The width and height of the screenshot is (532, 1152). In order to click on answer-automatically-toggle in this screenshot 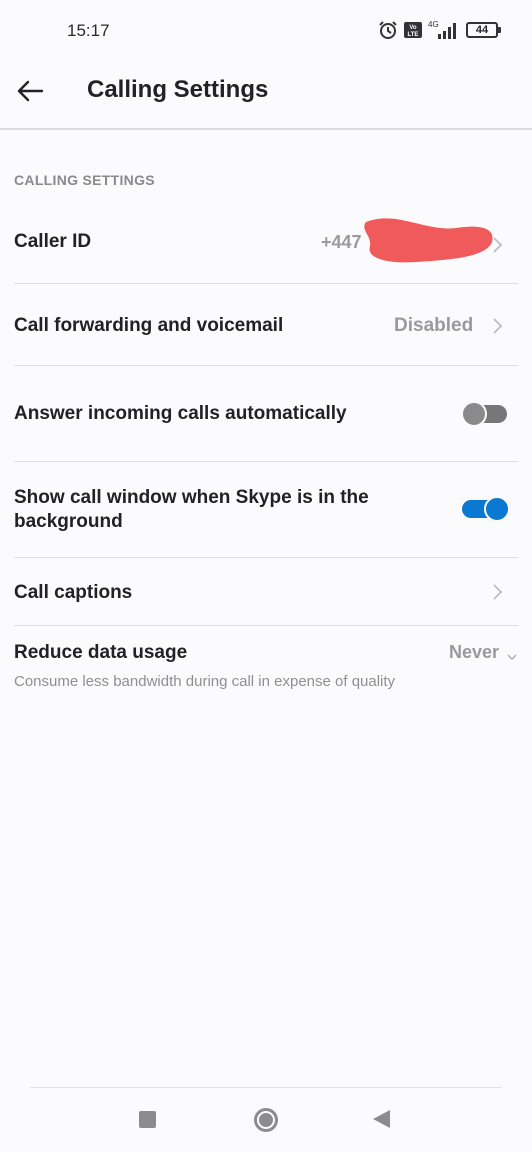, I will do `click(485, 413)`.